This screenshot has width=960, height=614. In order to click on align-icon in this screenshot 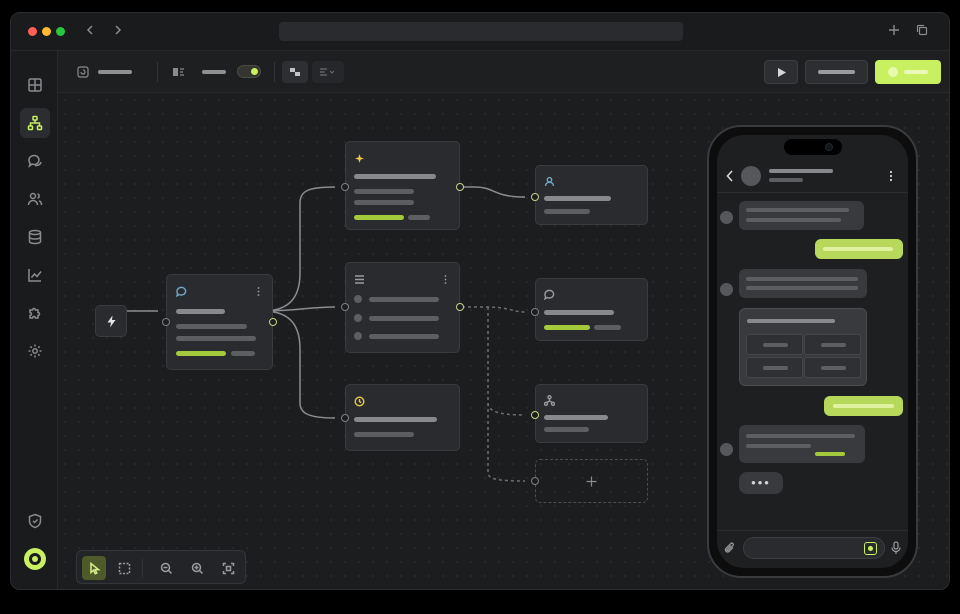, I will do `click(327, 72)`.